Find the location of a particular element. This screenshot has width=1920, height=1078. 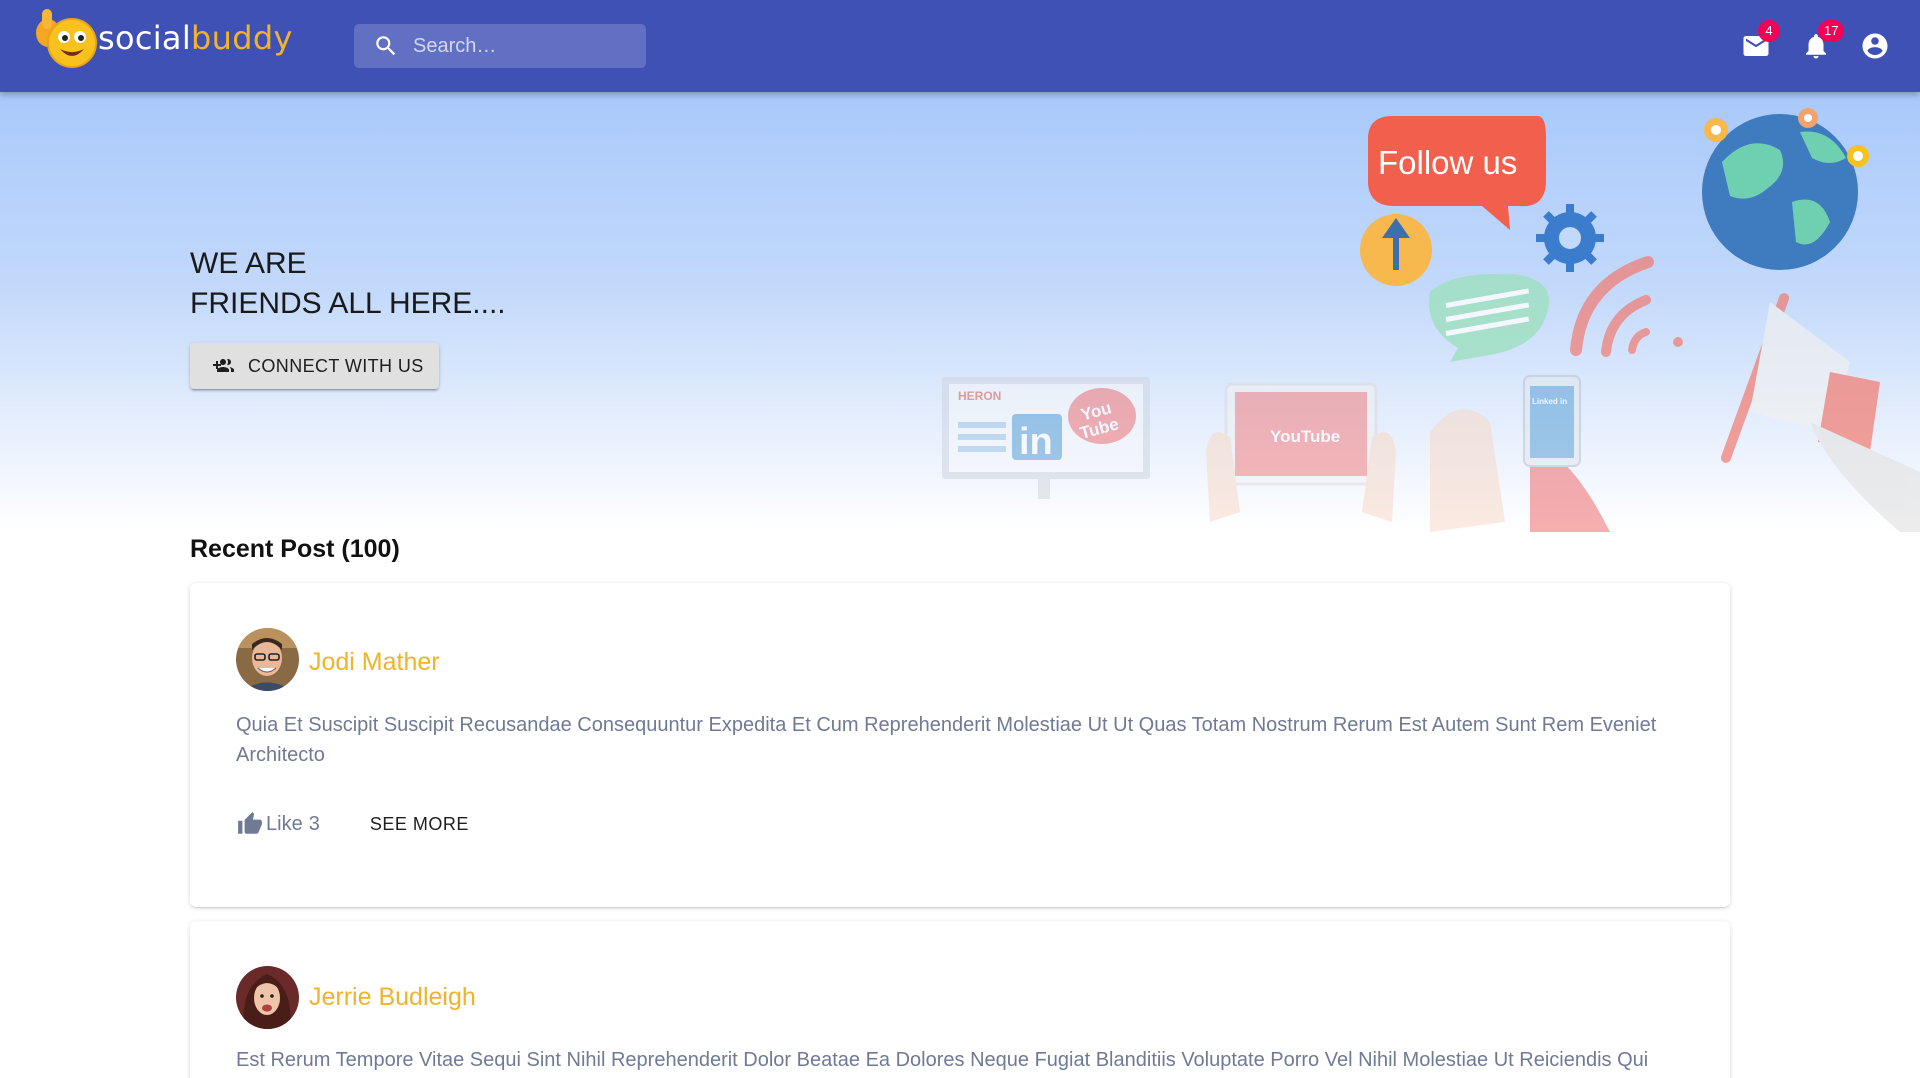

search-box is located at coordinates (500, 46).